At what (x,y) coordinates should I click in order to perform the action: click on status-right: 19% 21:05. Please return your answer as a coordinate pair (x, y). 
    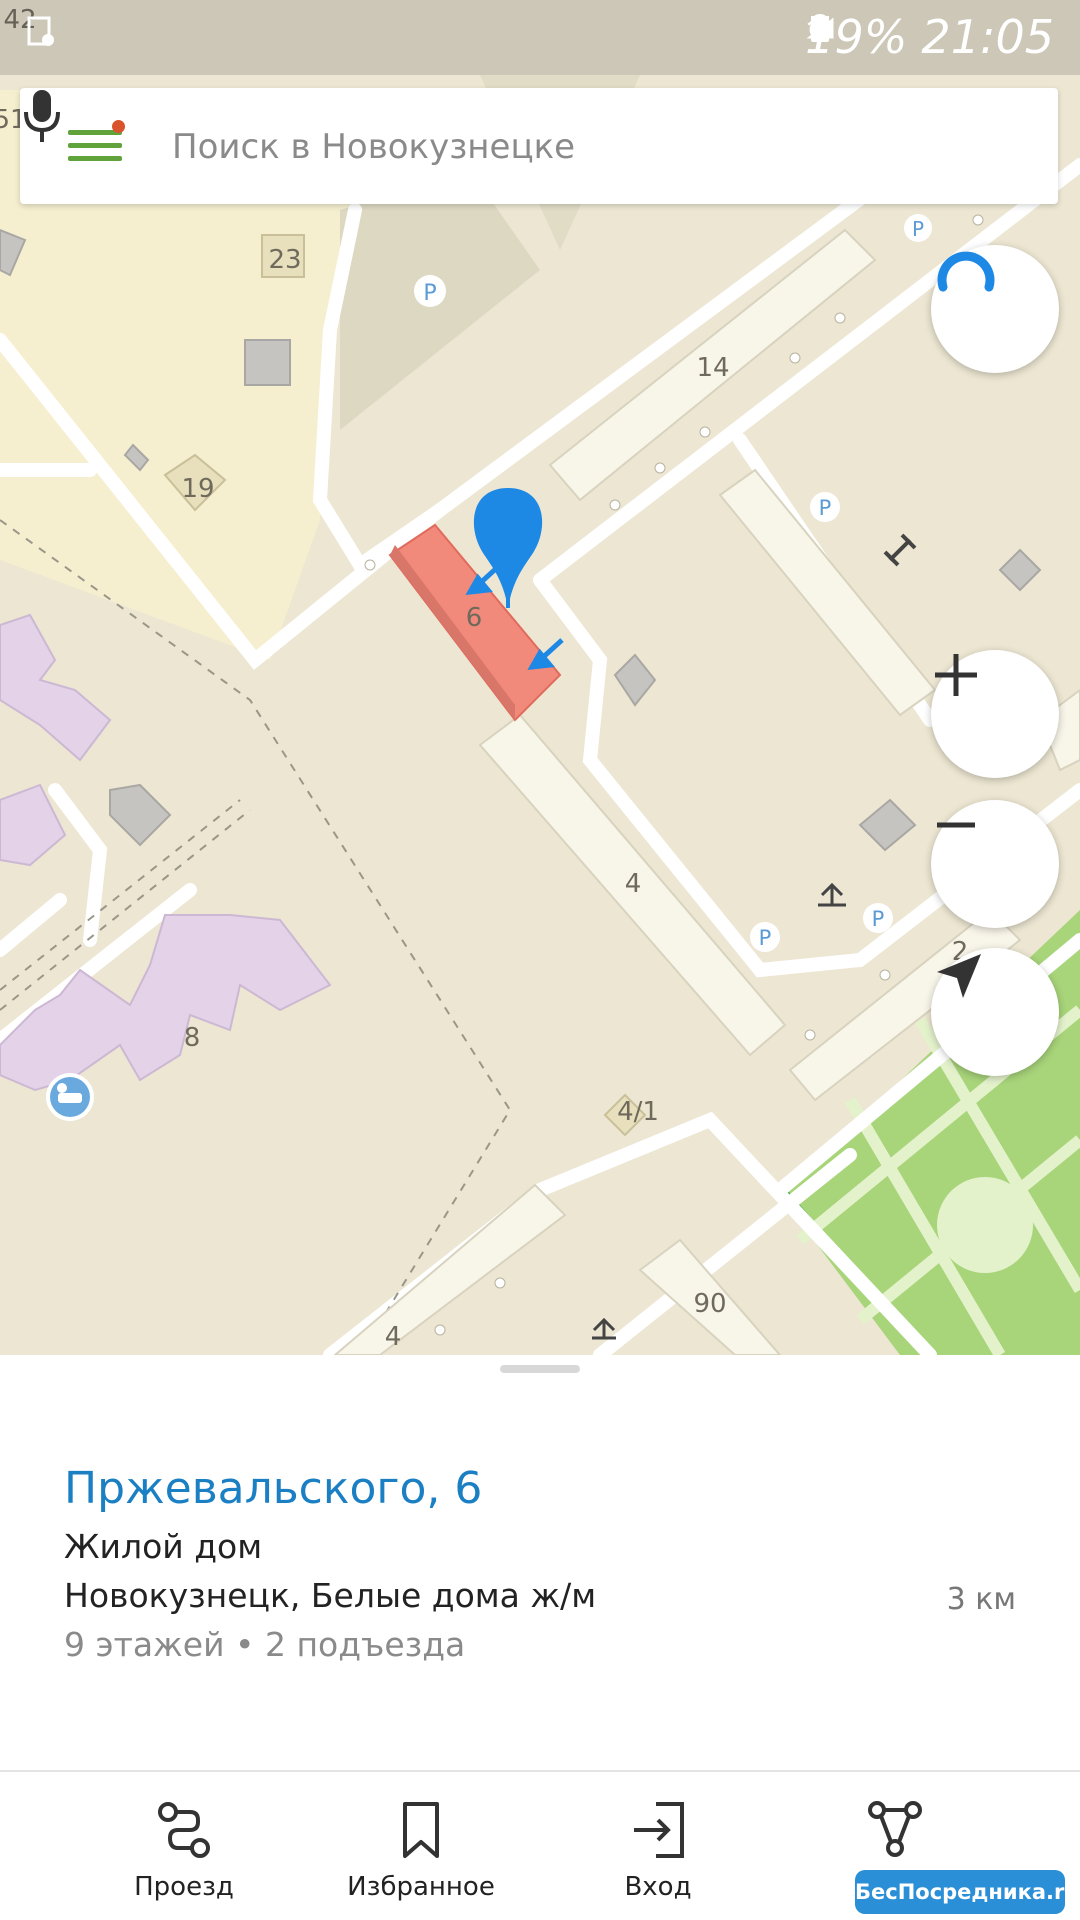
    Looking at the image, I should click on (929, 37).